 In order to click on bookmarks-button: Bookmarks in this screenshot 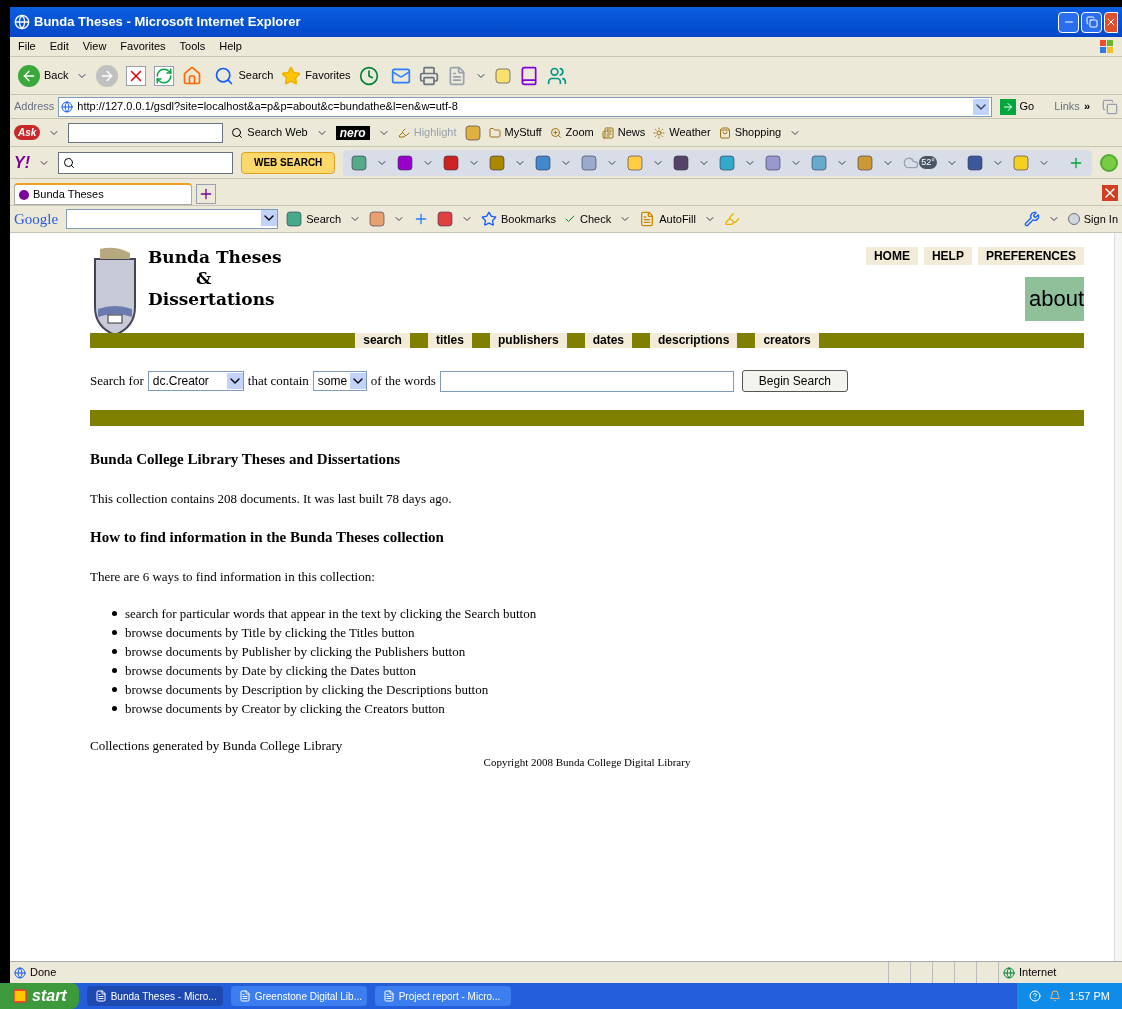, I will do `click(519, 219)`.